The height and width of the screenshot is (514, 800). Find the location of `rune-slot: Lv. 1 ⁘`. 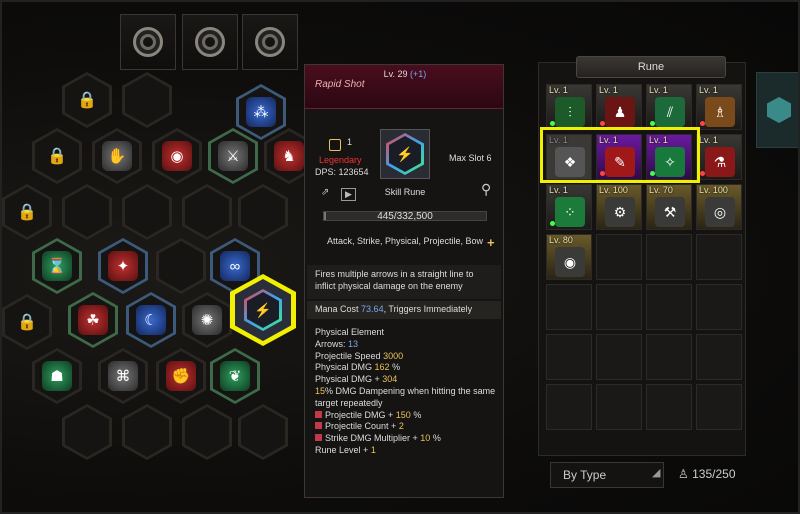

rune-slot: Lv. 1 ⁘ is located at coordinates (569, 207).